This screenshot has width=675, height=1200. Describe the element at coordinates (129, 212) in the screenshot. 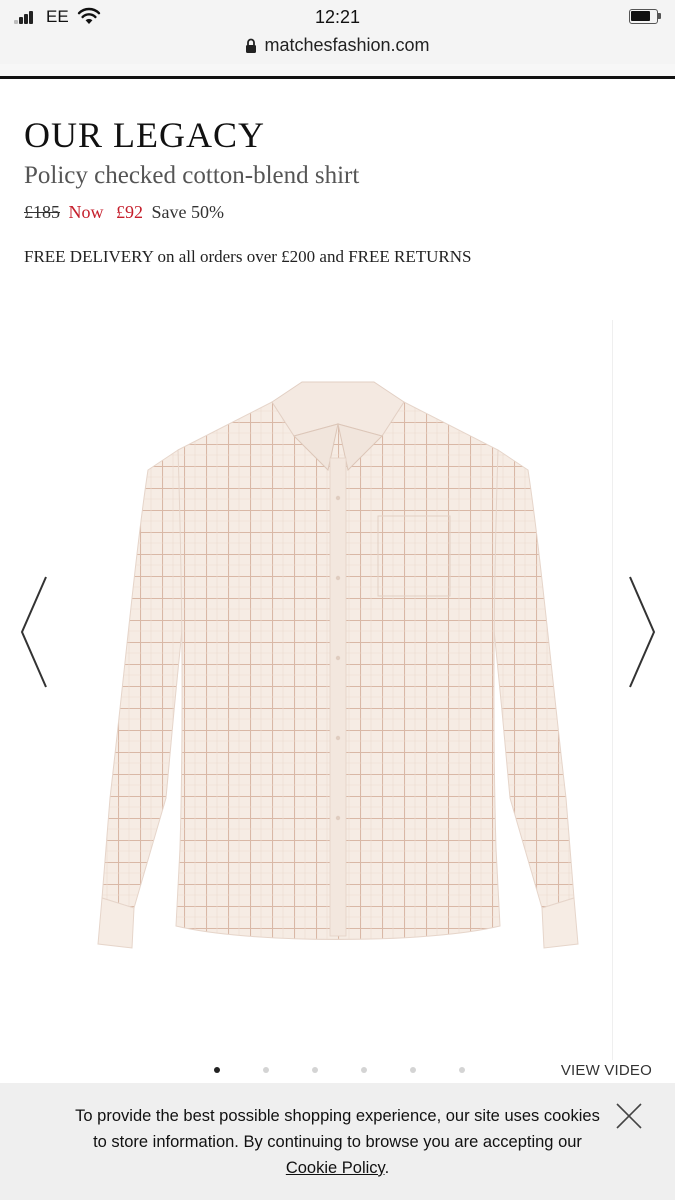

I see `sale-price: £92` at that location.